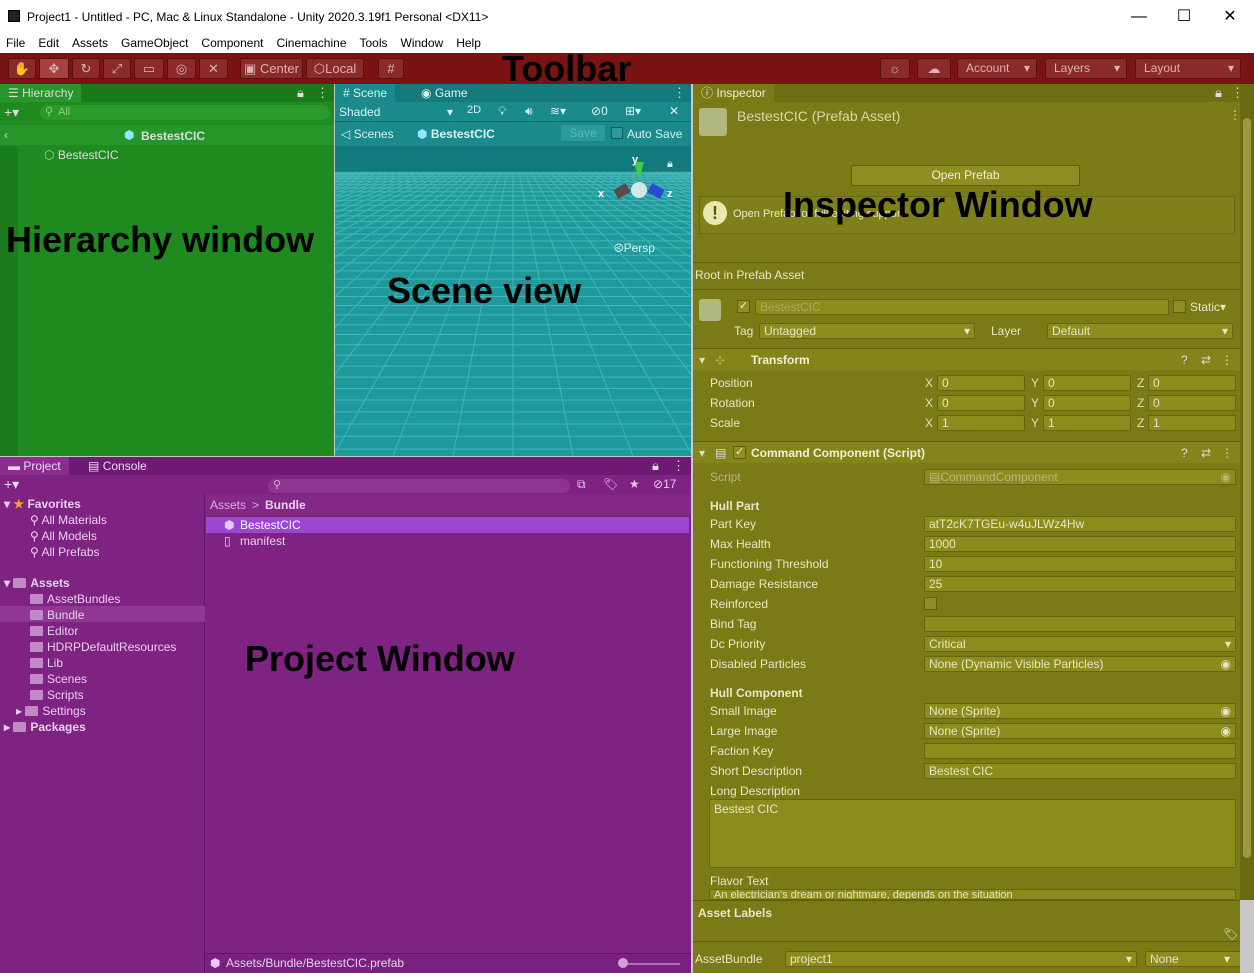 The image size is (1254, 973). What do you see at coordinates (58, 679) in the screenshot?
I see `folder-scenes: Scenes` at bounding box center [58, 679].